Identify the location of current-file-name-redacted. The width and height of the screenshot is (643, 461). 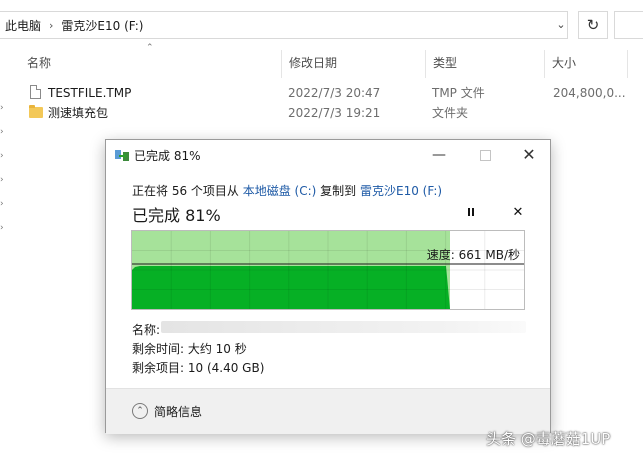
(343, 327).